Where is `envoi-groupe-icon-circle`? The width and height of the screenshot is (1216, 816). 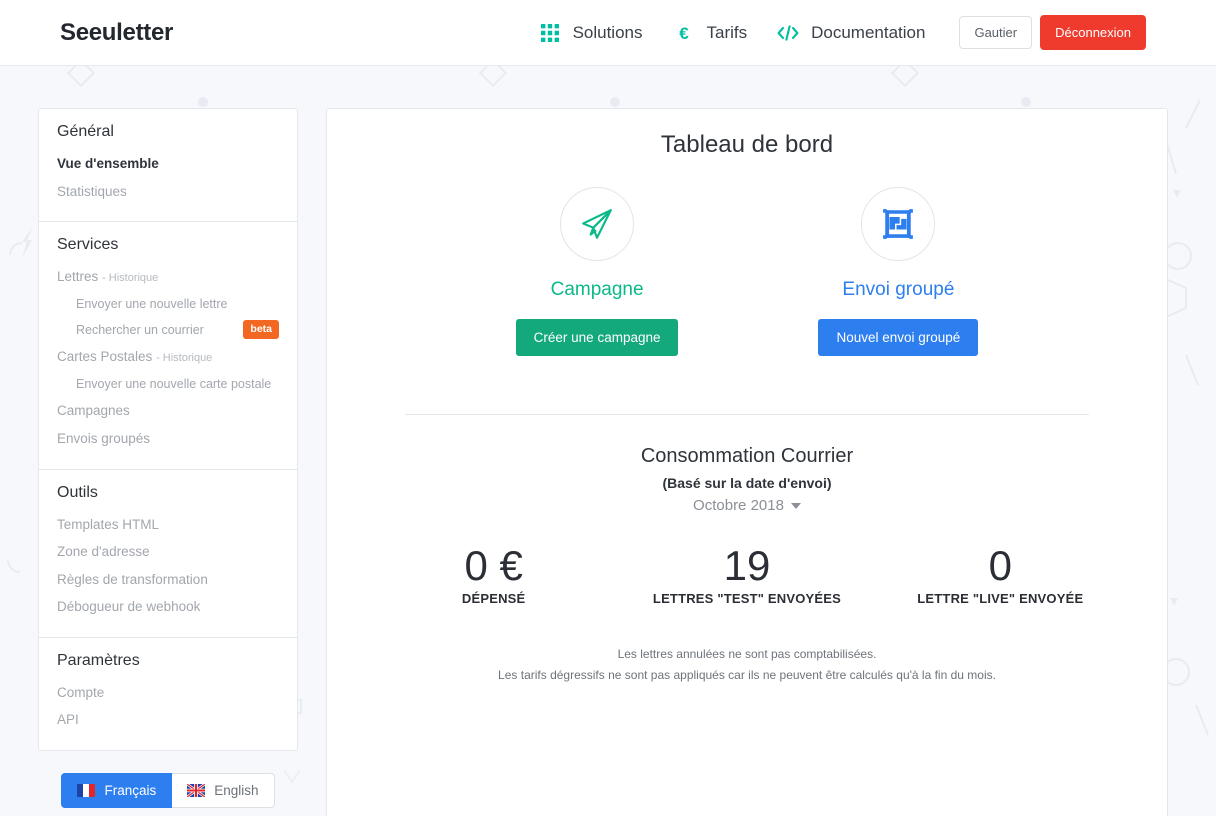 envoi-groupe-icon-circle is located at coordinates (898, 224).